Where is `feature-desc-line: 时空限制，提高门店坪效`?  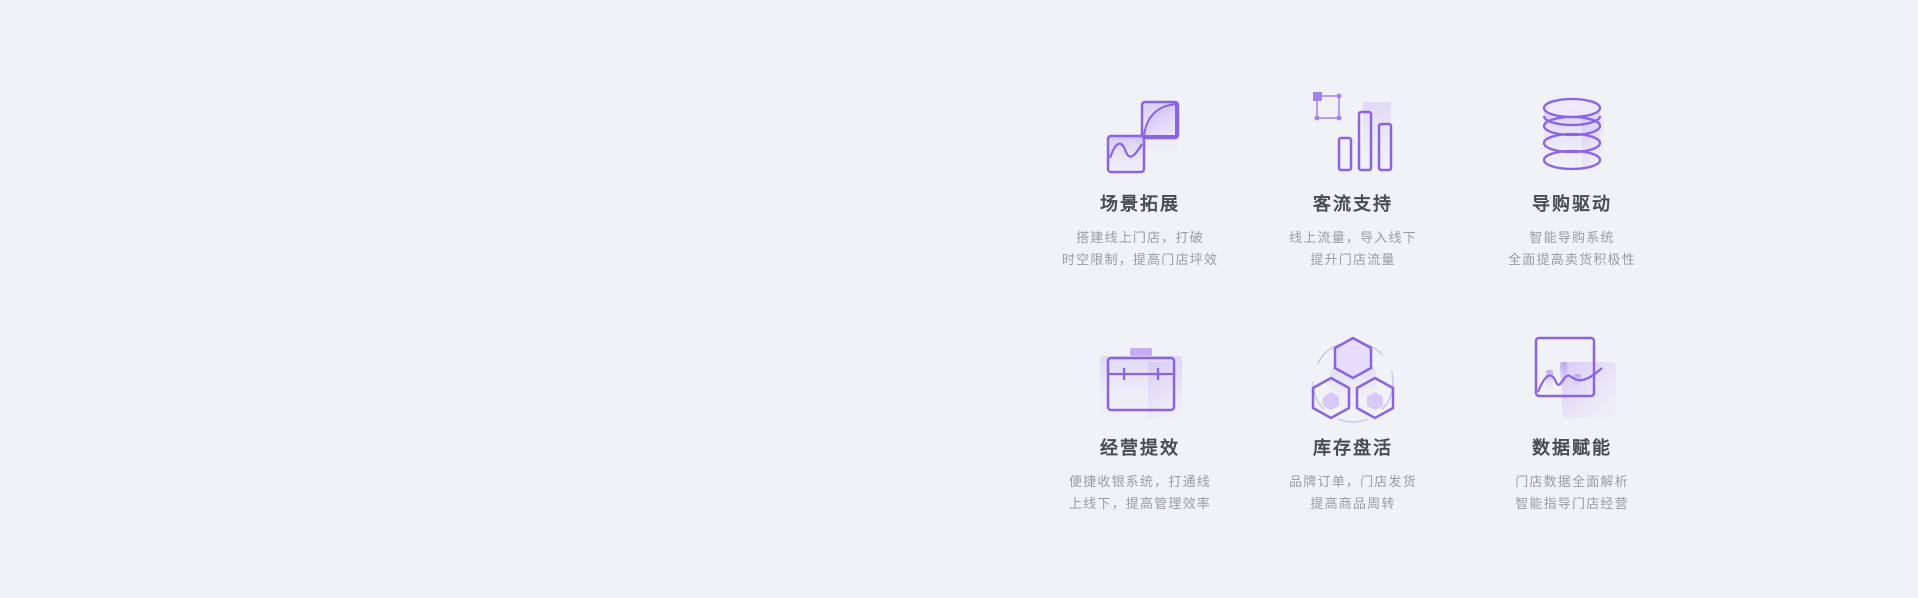 feature-desc-line: 时空限制，提高门店坪效 is located at coordinates (1140, 260).